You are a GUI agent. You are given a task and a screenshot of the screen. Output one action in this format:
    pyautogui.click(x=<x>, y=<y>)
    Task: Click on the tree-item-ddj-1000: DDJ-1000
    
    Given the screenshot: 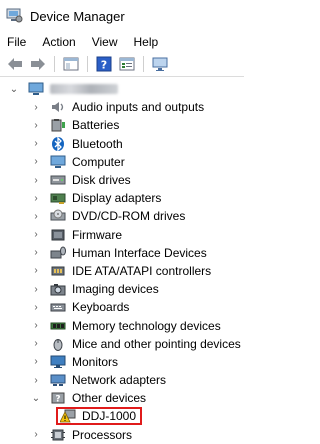 What is the action you would take?
    pyautogui.click(x=122, y=416)
    